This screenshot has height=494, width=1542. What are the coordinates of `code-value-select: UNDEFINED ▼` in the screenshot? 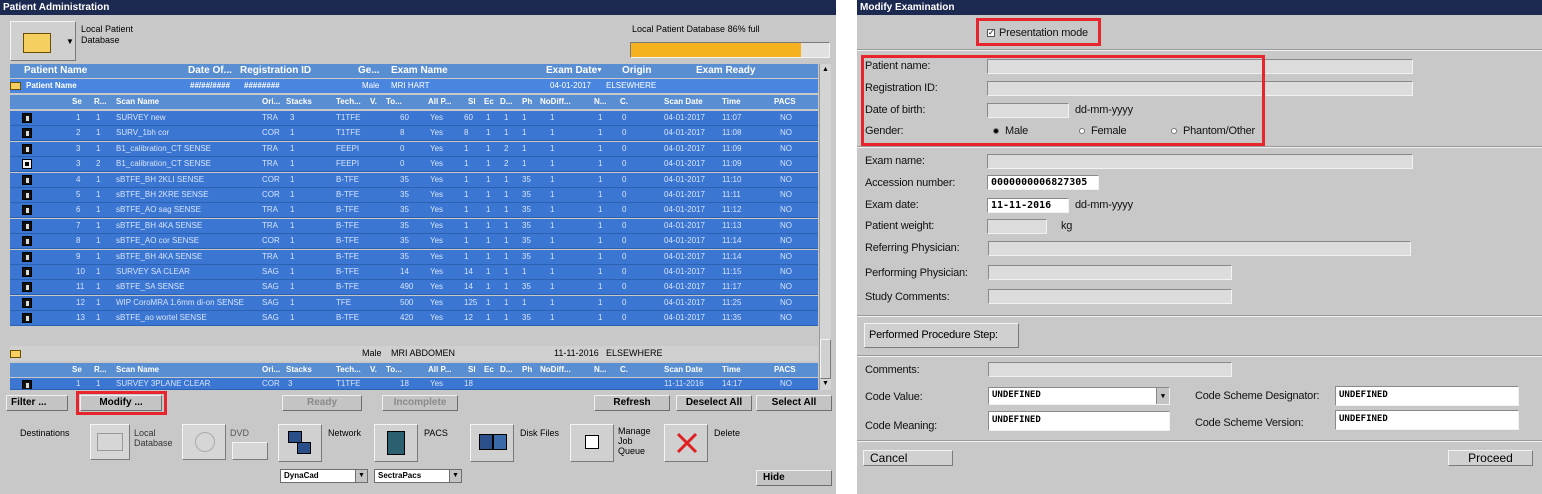 It's located at (1079, 396).